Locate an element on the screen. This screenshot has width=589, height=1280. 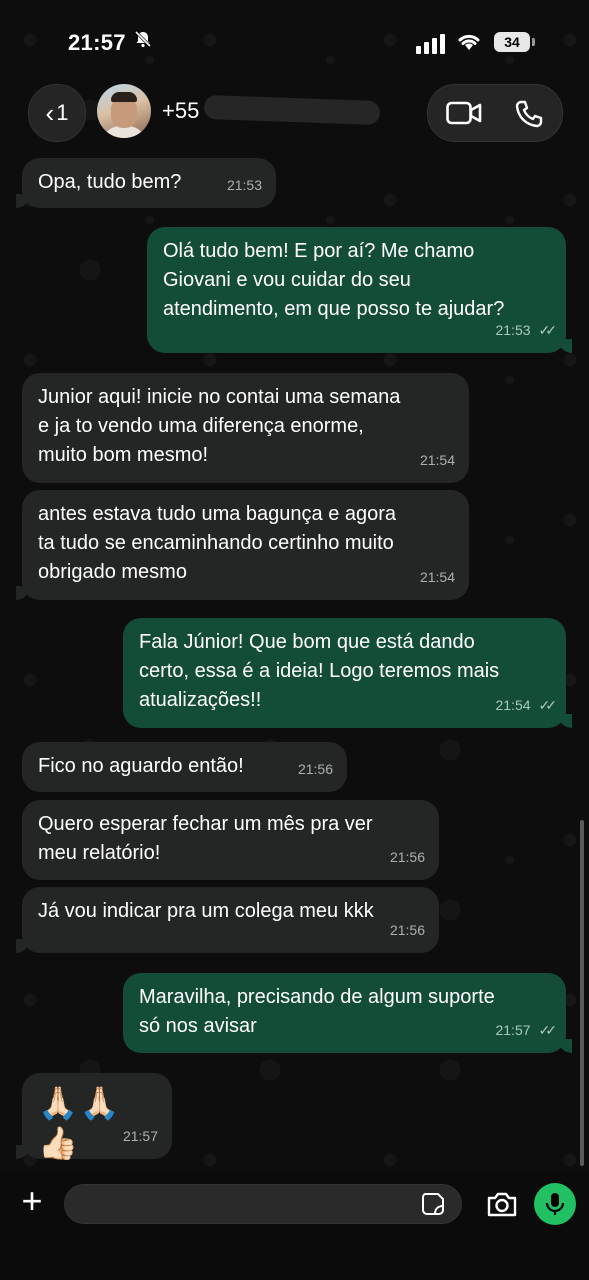
composer-bar: + is located at coordinates (294, 1225).